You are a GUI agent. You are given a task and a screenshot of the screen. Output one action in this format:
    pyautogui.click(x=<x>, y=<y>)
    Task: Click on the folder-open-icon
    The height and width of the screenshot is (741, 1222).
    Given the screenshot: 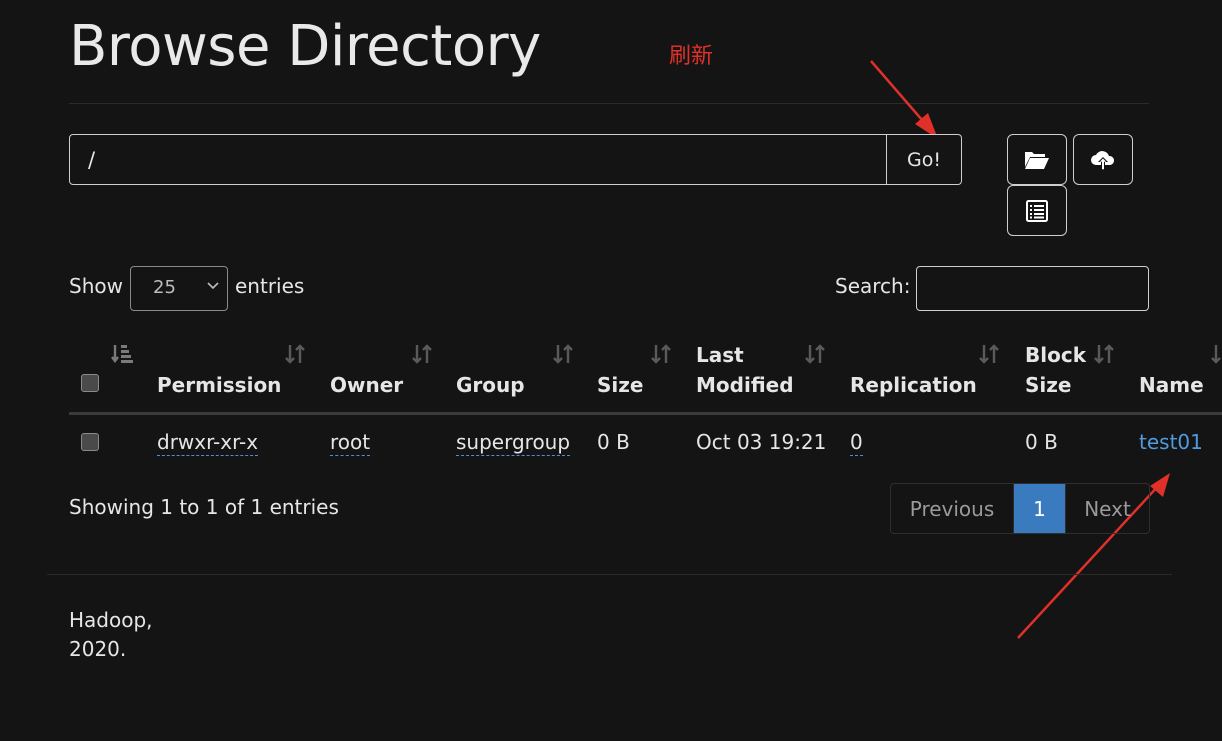 What is the action you would take?
    pyautogui.click(x=1037, y=160)
    